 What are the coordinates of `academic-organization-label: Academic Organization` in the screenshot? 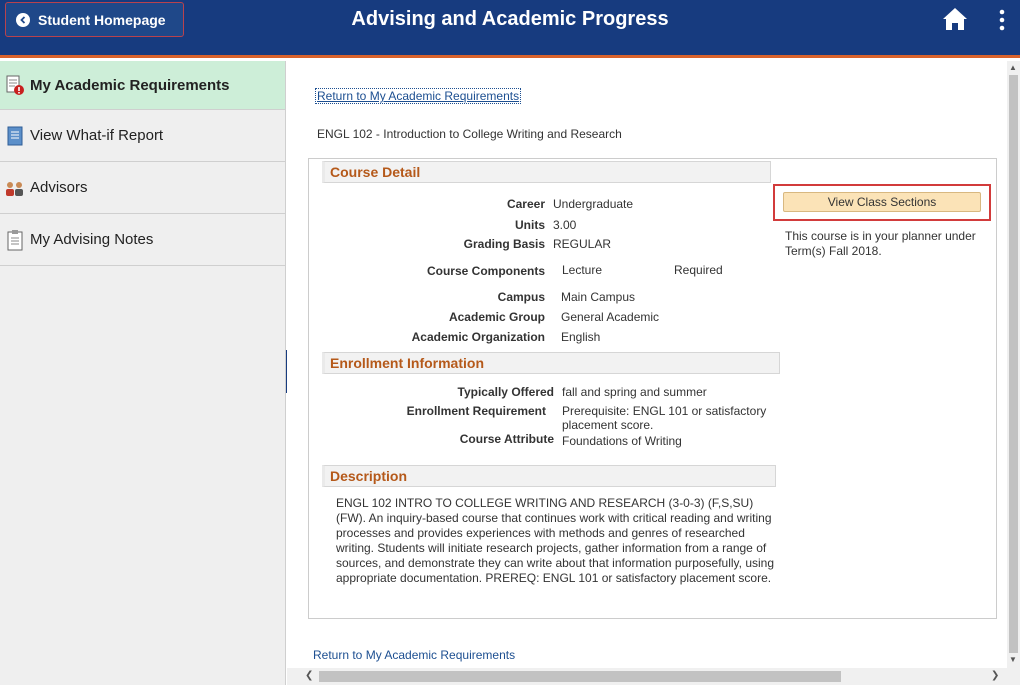 It's located at (478, 337).